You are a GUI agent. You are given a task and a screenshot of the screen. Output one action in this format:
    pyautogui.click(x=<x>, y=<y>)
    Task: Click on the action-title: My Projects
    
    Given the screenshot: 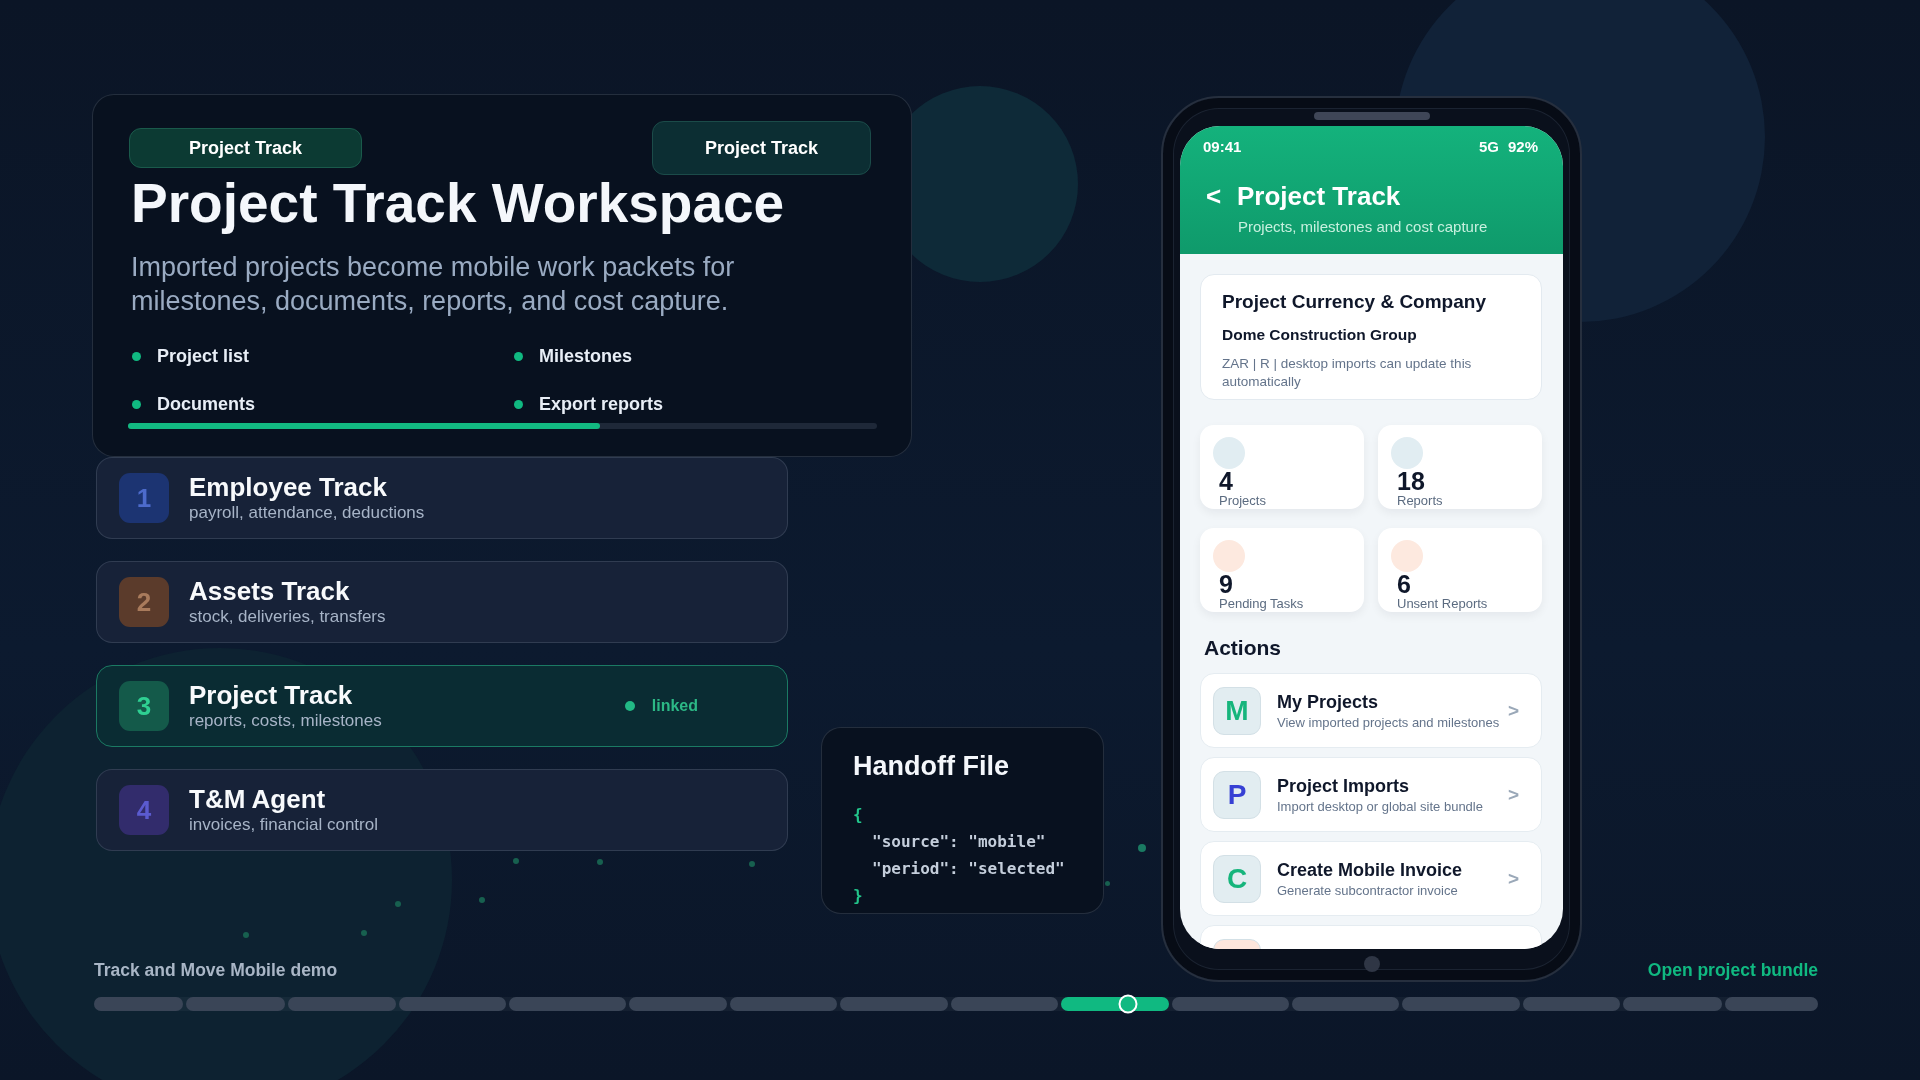 What is the action you would take?
    pyautogui.click(x=1328, y=702)
    